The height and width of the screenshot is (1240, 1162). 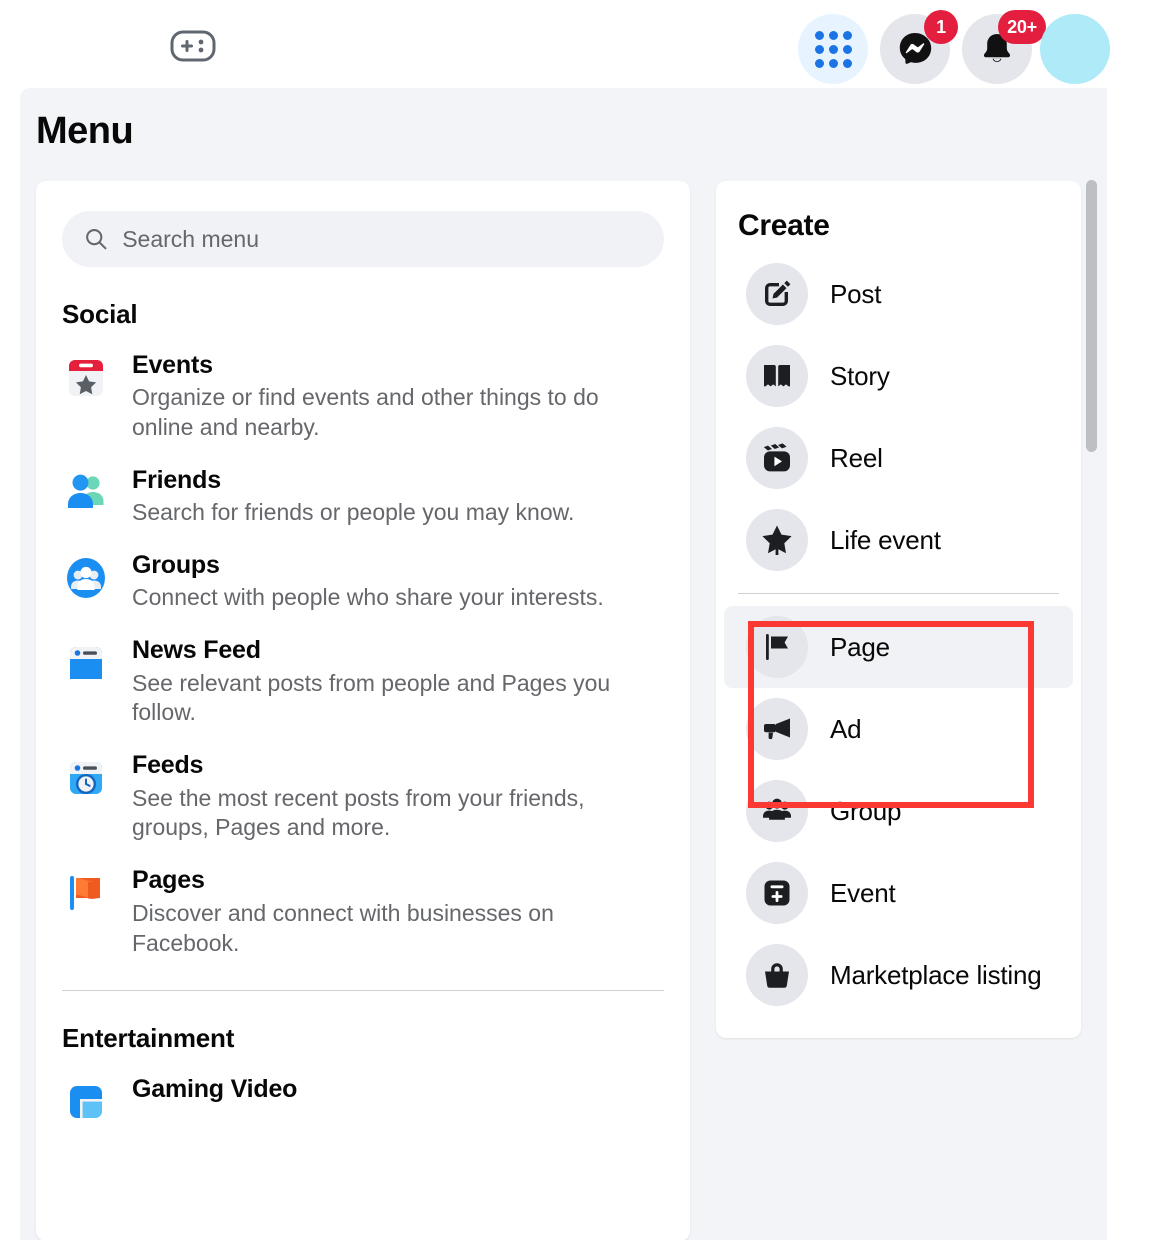 I want to click on create-item-story: Story, so click(x=898, y=376).